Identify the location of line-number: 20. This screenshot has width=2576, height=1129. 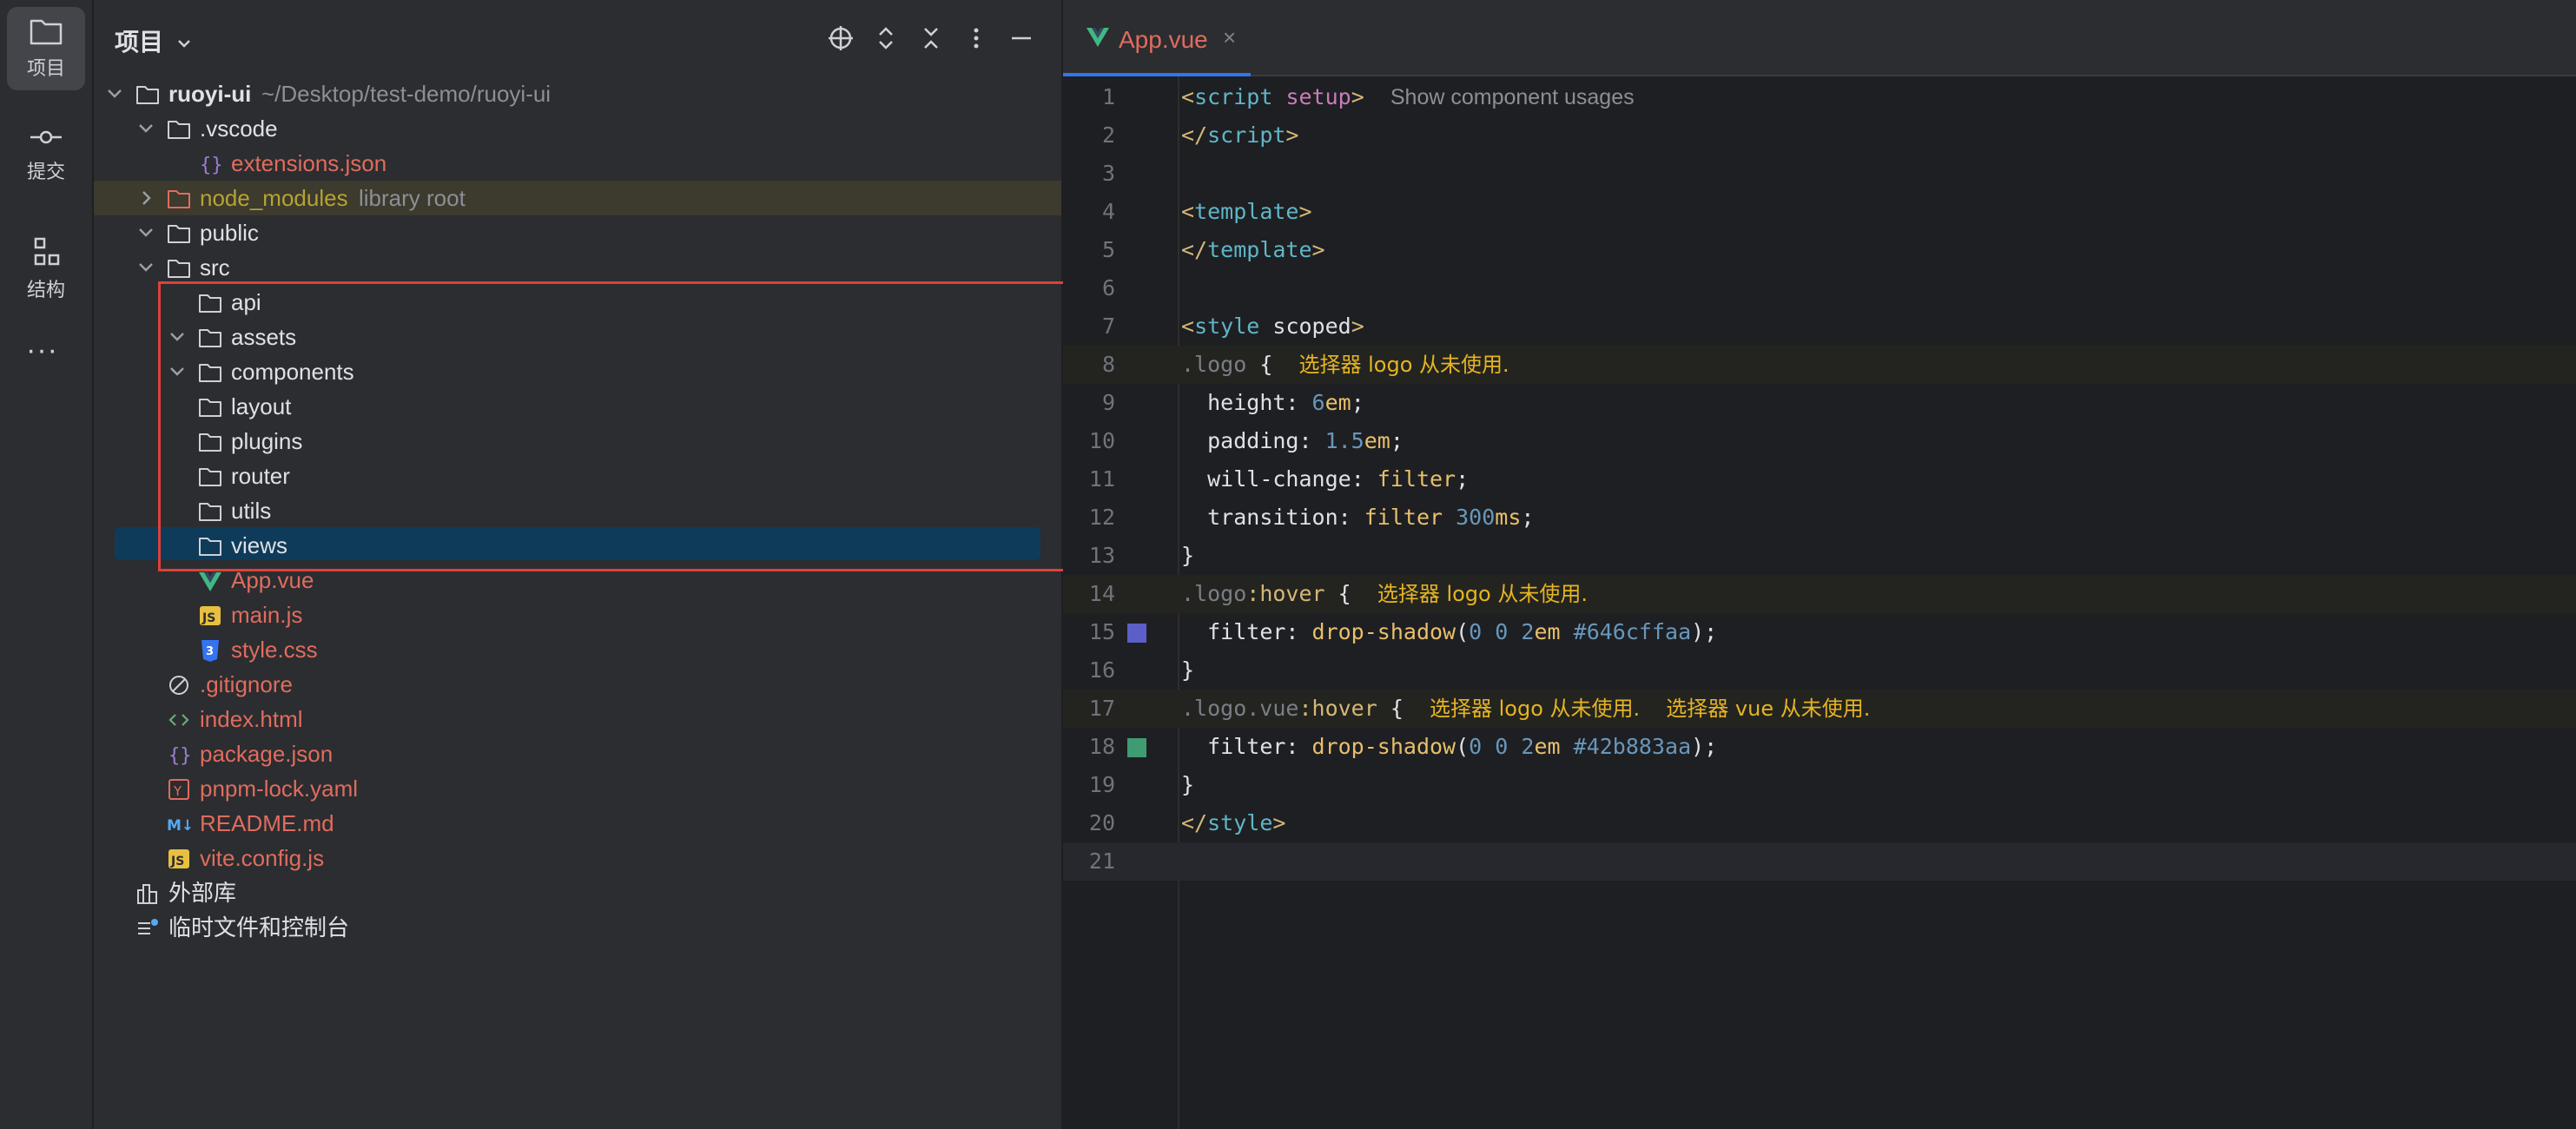
(1101, 822).